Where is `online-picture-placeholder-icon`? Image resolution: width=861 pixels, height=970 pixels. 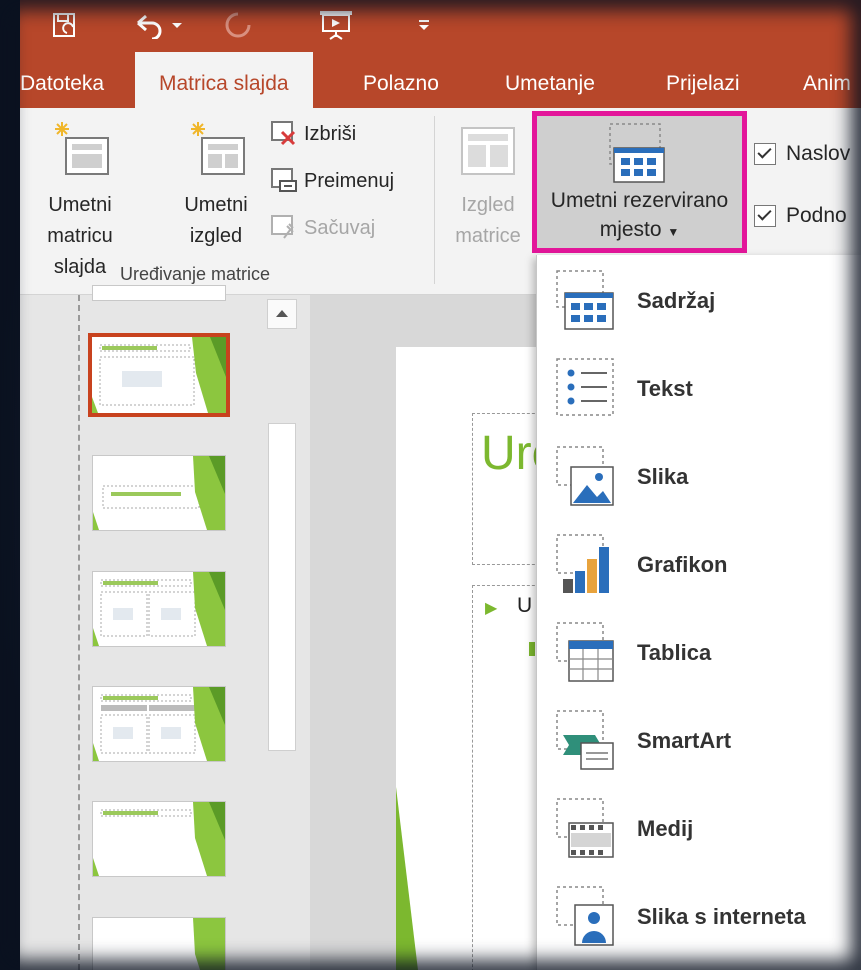 online-picture-placeholder-icon is located at coordinates (585, 916).